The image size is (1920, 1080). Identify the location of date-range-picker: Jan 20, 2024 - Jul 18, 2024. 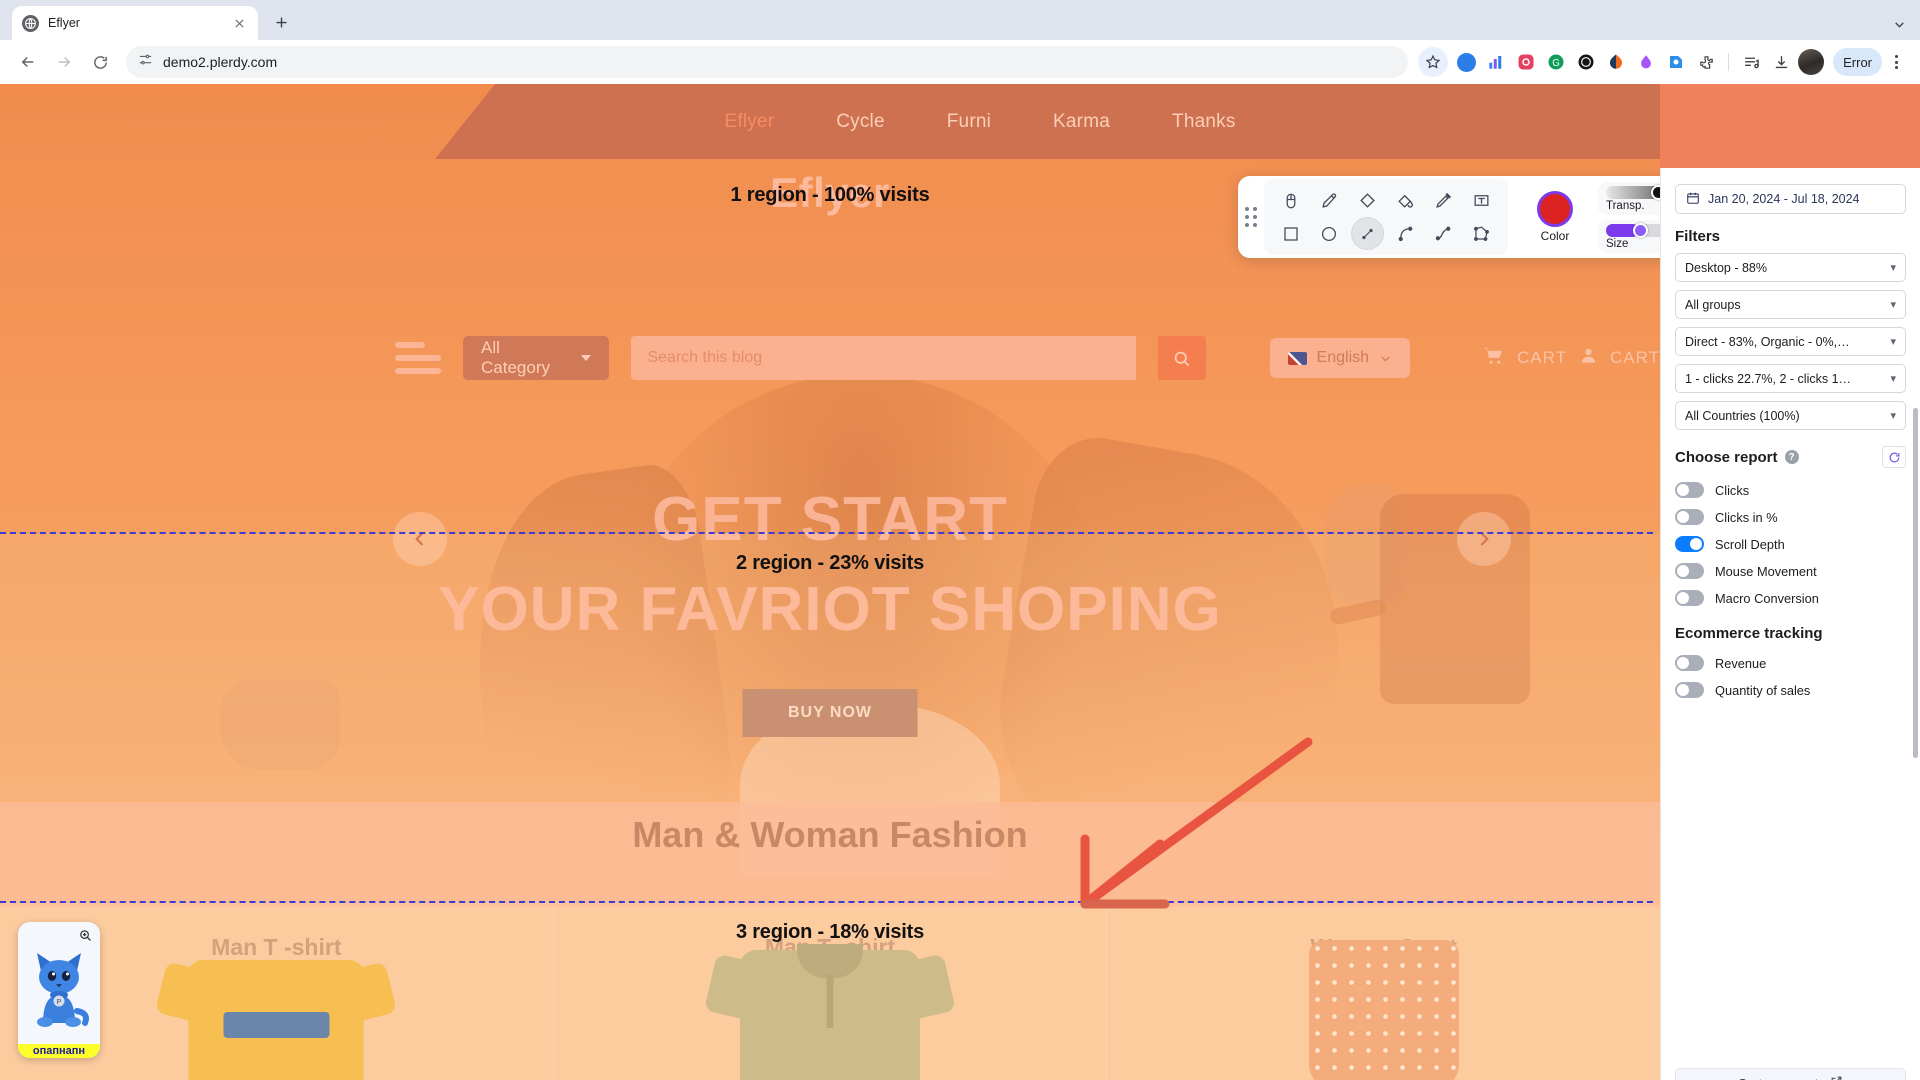
(1790, 199).